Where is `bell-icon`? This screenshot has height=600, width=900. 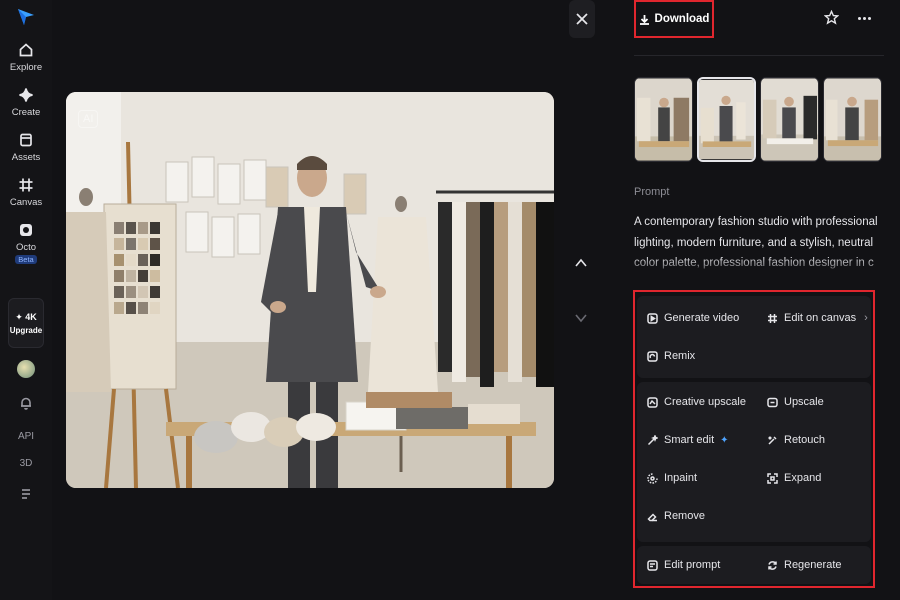
bell-icon is located at coordinates (26, 403).